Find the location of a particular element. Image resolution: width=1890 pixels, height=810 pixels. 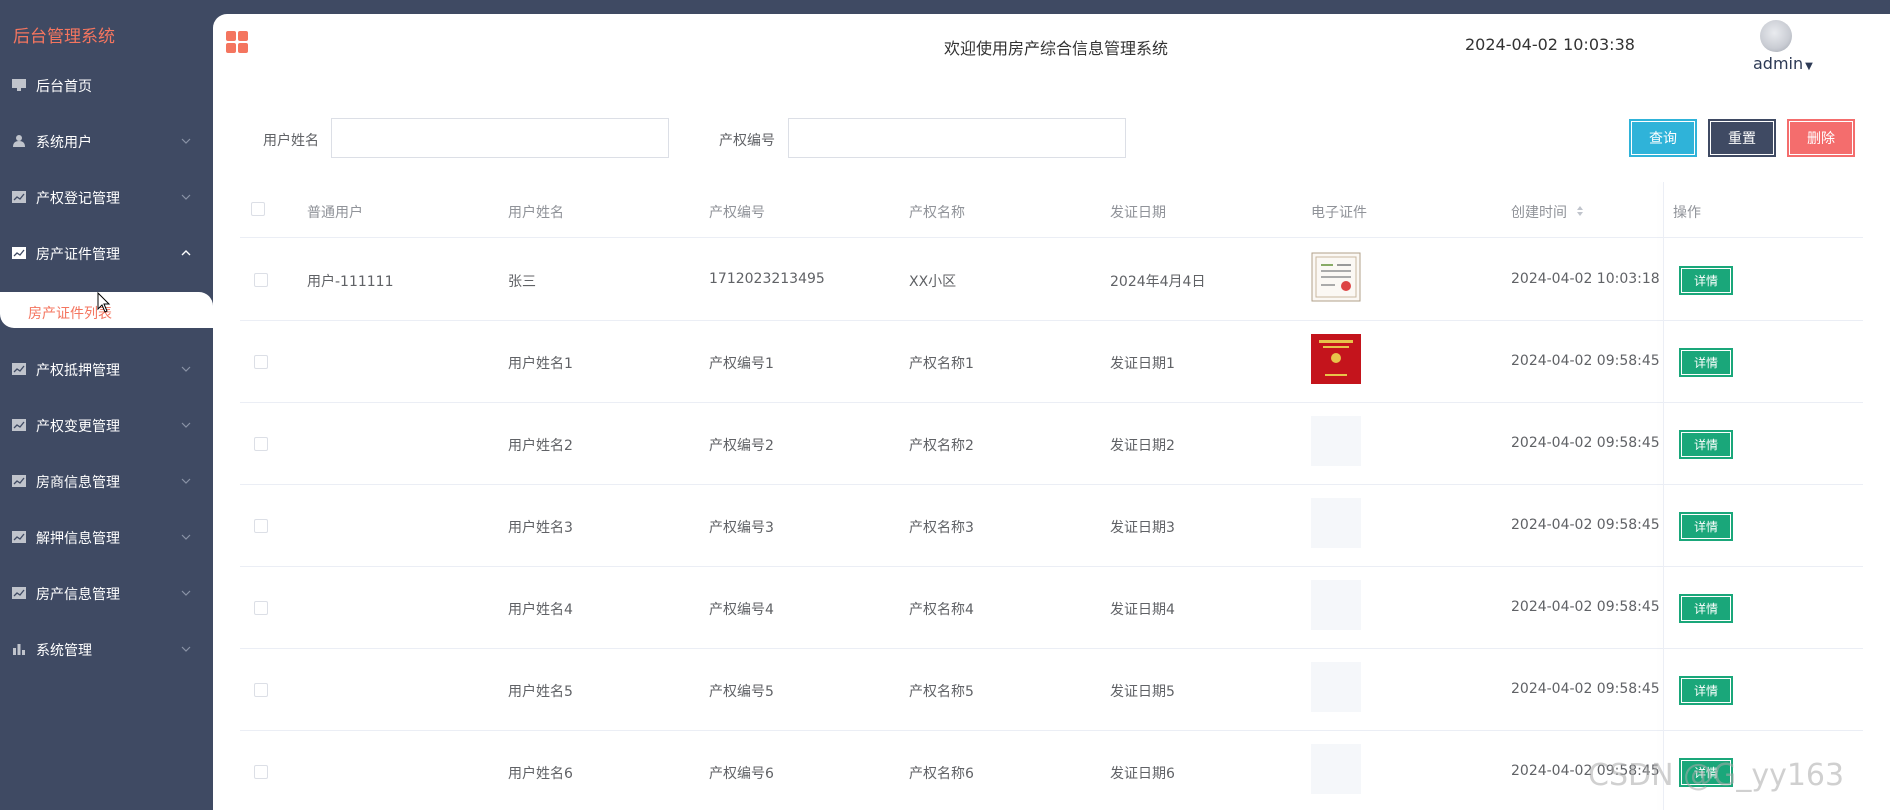

code-filter-input is located at coordinates (957, 138).